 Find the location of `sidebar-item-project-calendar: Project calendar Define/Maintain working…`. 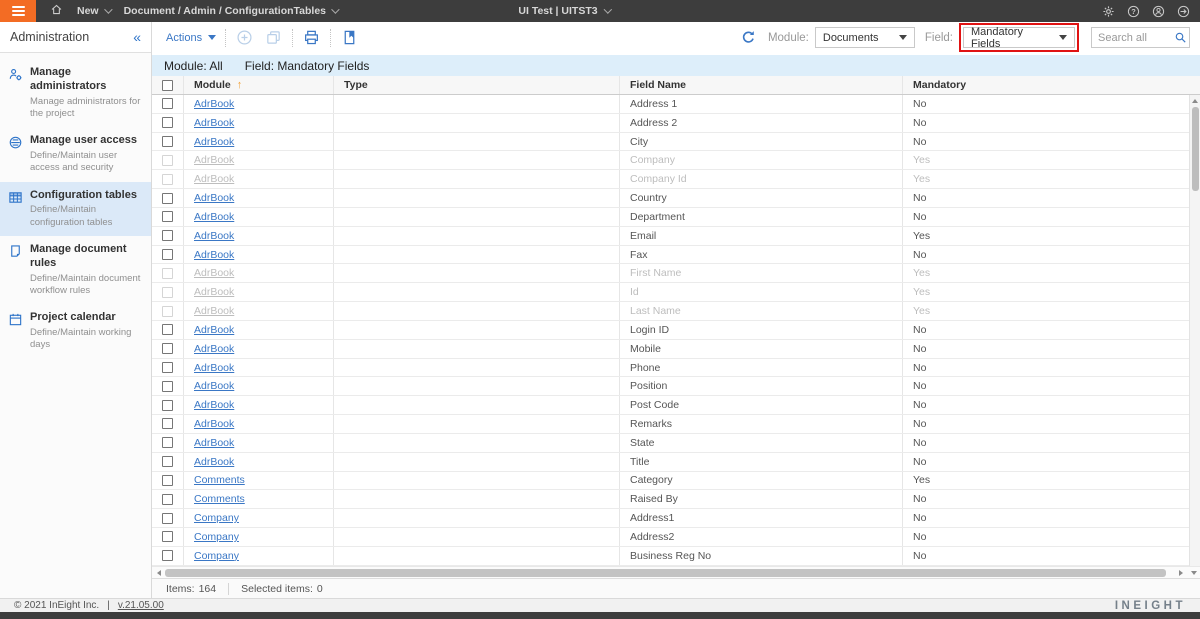

sidebar-item-project-calendar: Project calendar Define/Maintain working… is located at coordinates (75, 331).